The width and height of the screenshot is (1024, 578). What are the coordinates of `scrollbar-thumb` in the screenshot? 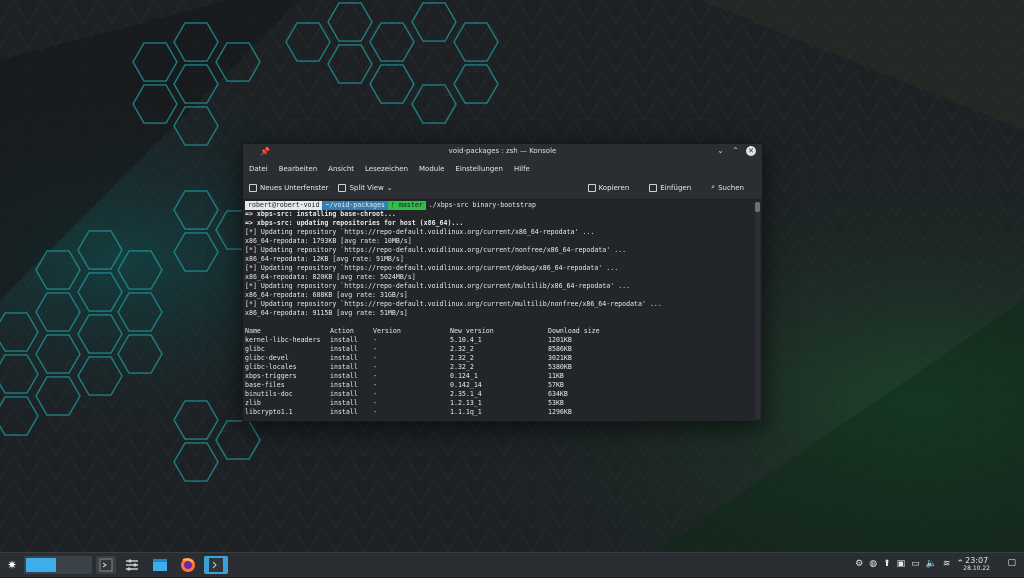 It's located at (757, 207).